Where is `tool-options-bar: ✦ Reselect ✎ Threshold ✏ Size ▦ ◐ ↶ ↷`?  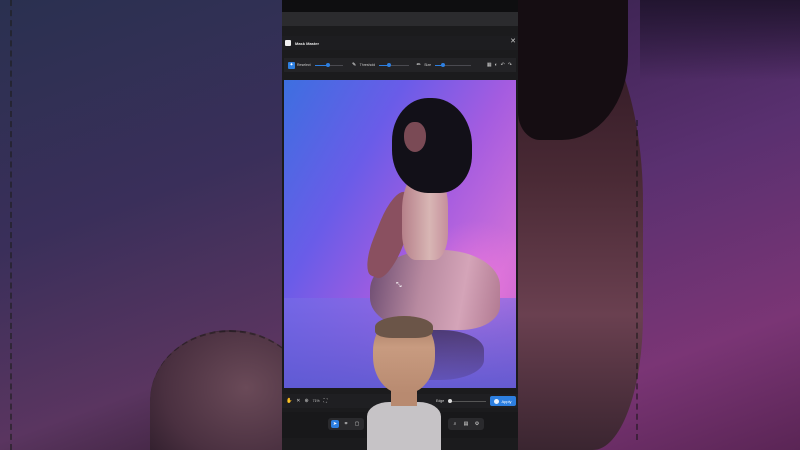
tool-options-bar: ✦ Reselect ✎ Threshold ✏ Size ▦ ◐ ↶ ↷ is located at coordinates (400, 65).